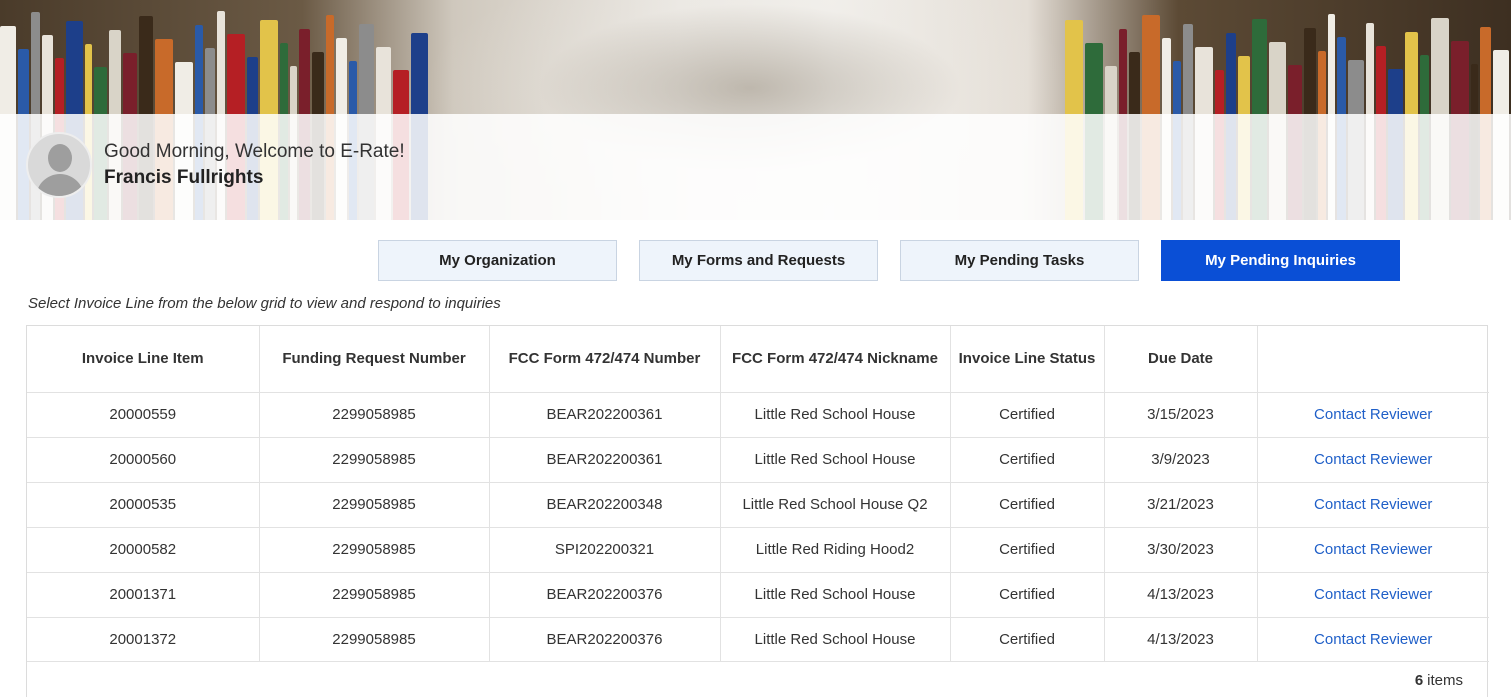 This screenshot has height=697, width=1511. Describe the element at coordinates (835, 359) in the screenshot. I see `column-header-form-nickname: FCC Form 472/474 Nickname` at that location.